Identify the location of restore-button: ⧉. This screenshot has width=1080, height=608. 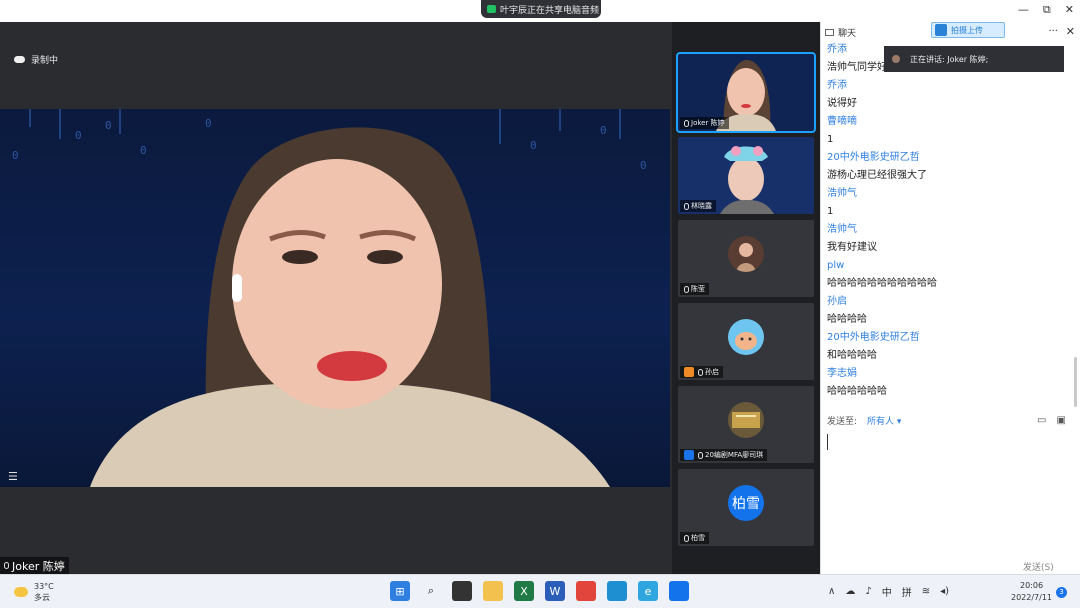
(1047, 10).